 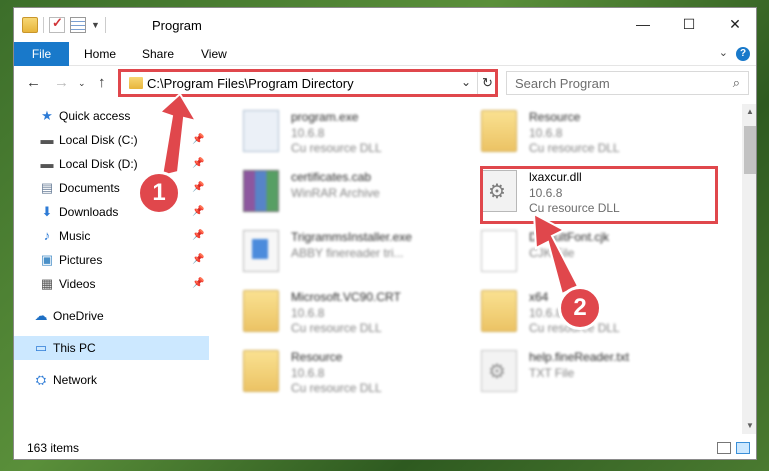 What do you see at coordinates (580, 308) in the screenshot?
I see `step-2-badge: 2` at bounding box center [580, 308].